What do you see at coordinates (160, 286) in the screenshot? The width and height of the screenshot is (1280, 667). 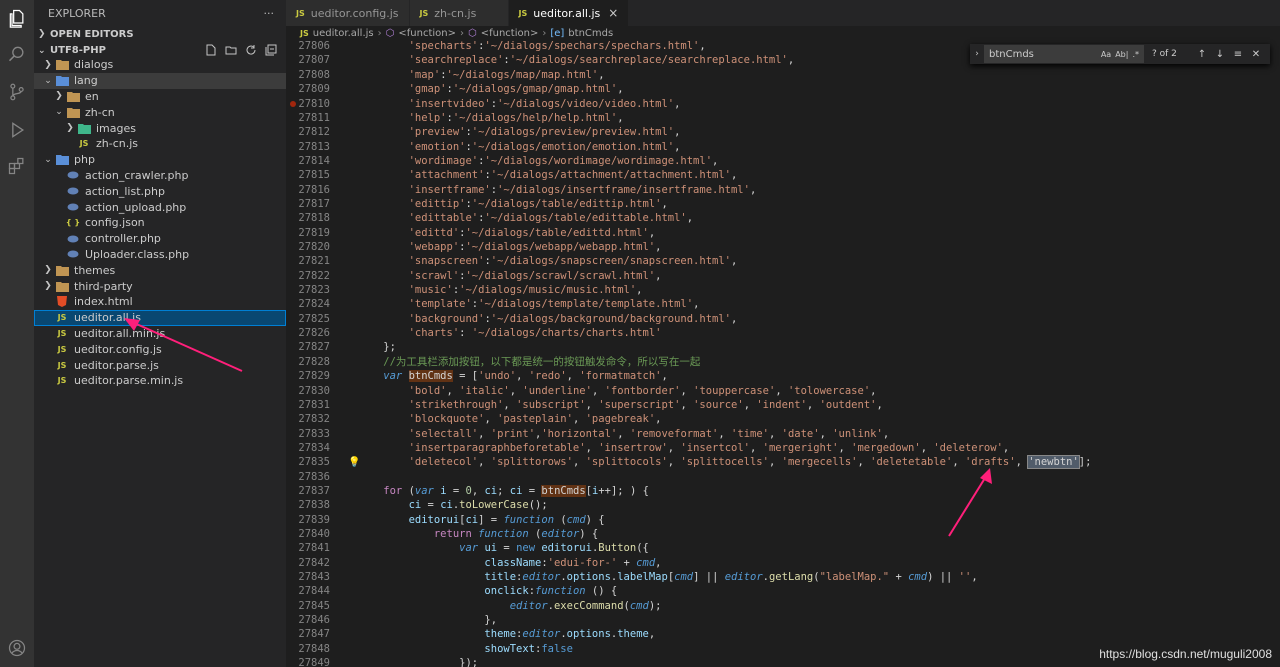 I see `tree-folder: ❯ third-party` at bounding box center [160, 286].